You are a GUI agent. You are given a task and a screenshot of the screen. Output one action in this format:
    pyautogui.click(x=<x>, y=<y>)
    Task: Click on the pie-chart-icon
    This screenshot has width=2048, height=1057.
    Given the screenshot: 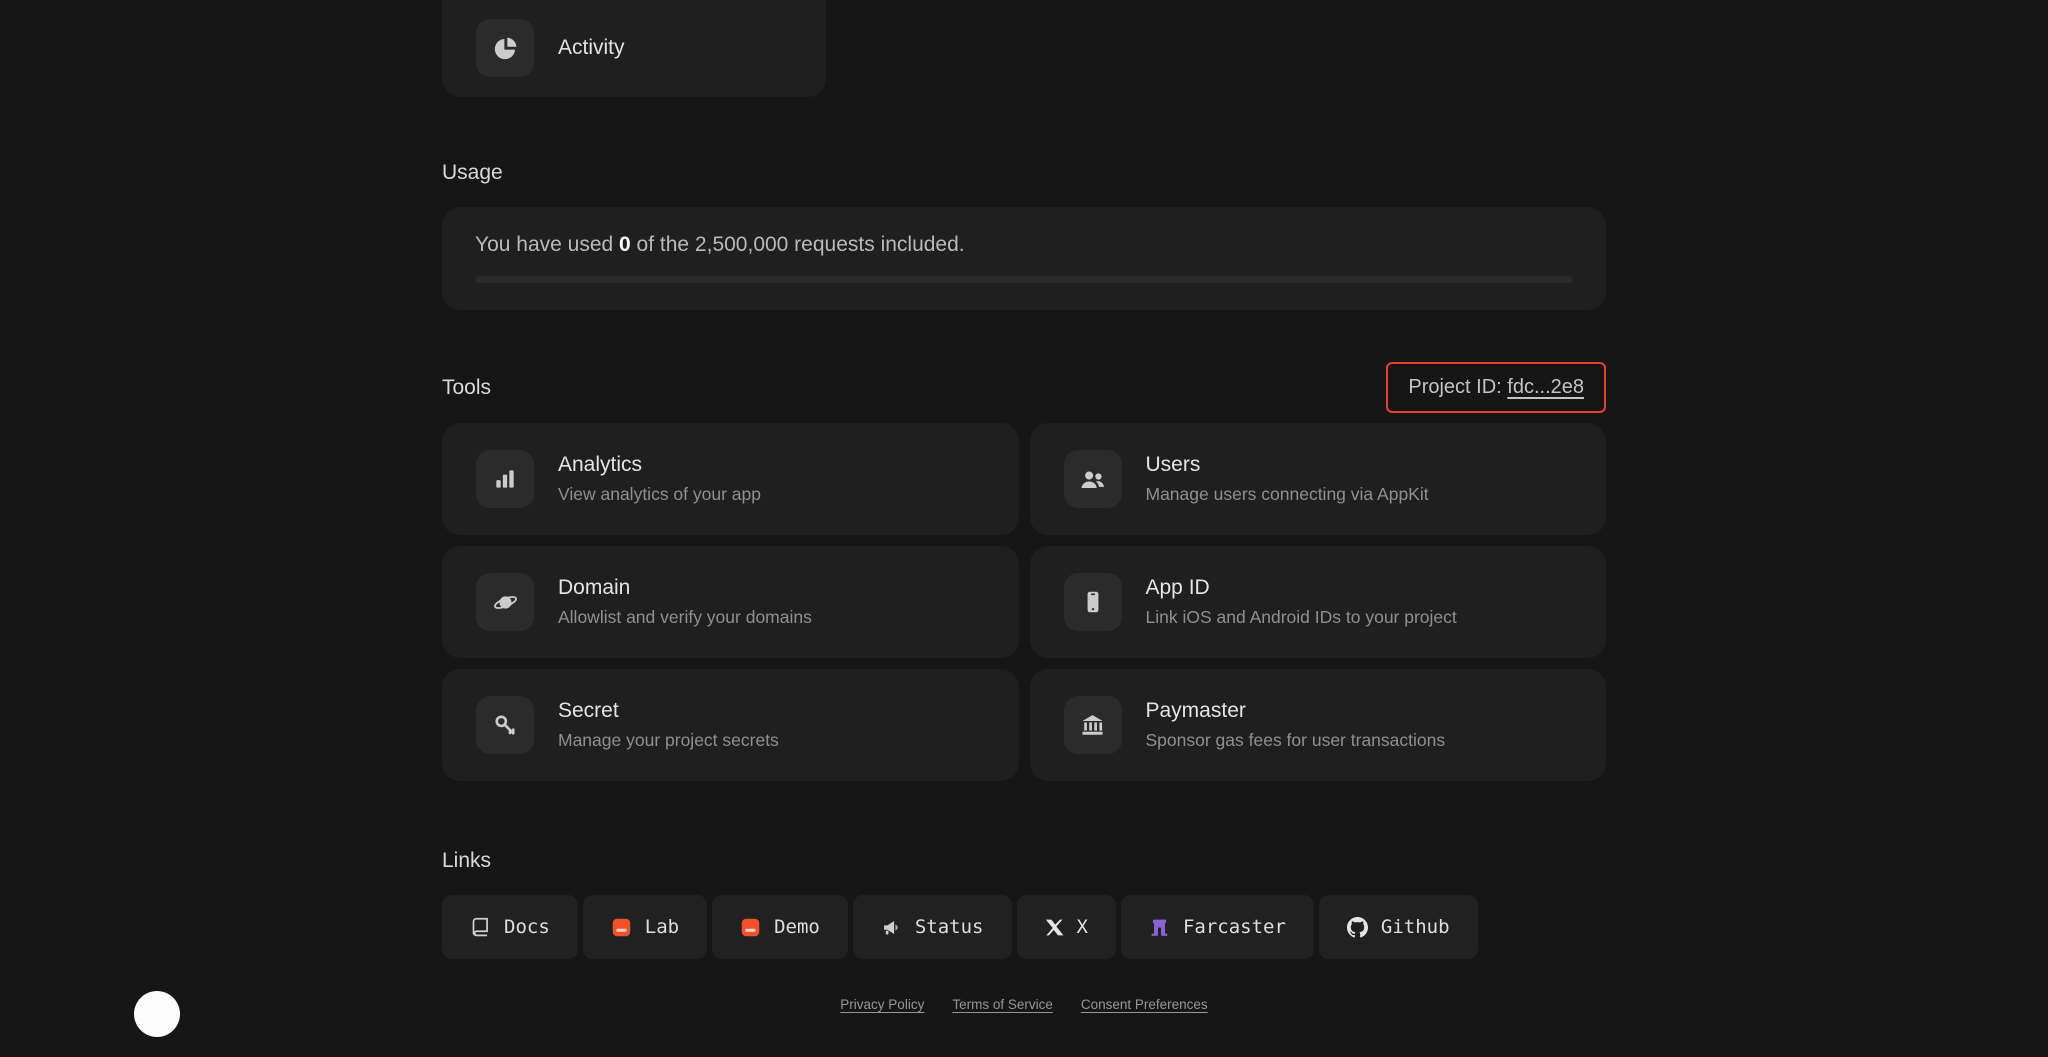 What is the action you would take?
    pyautogui.click(x=505, y=48)
    